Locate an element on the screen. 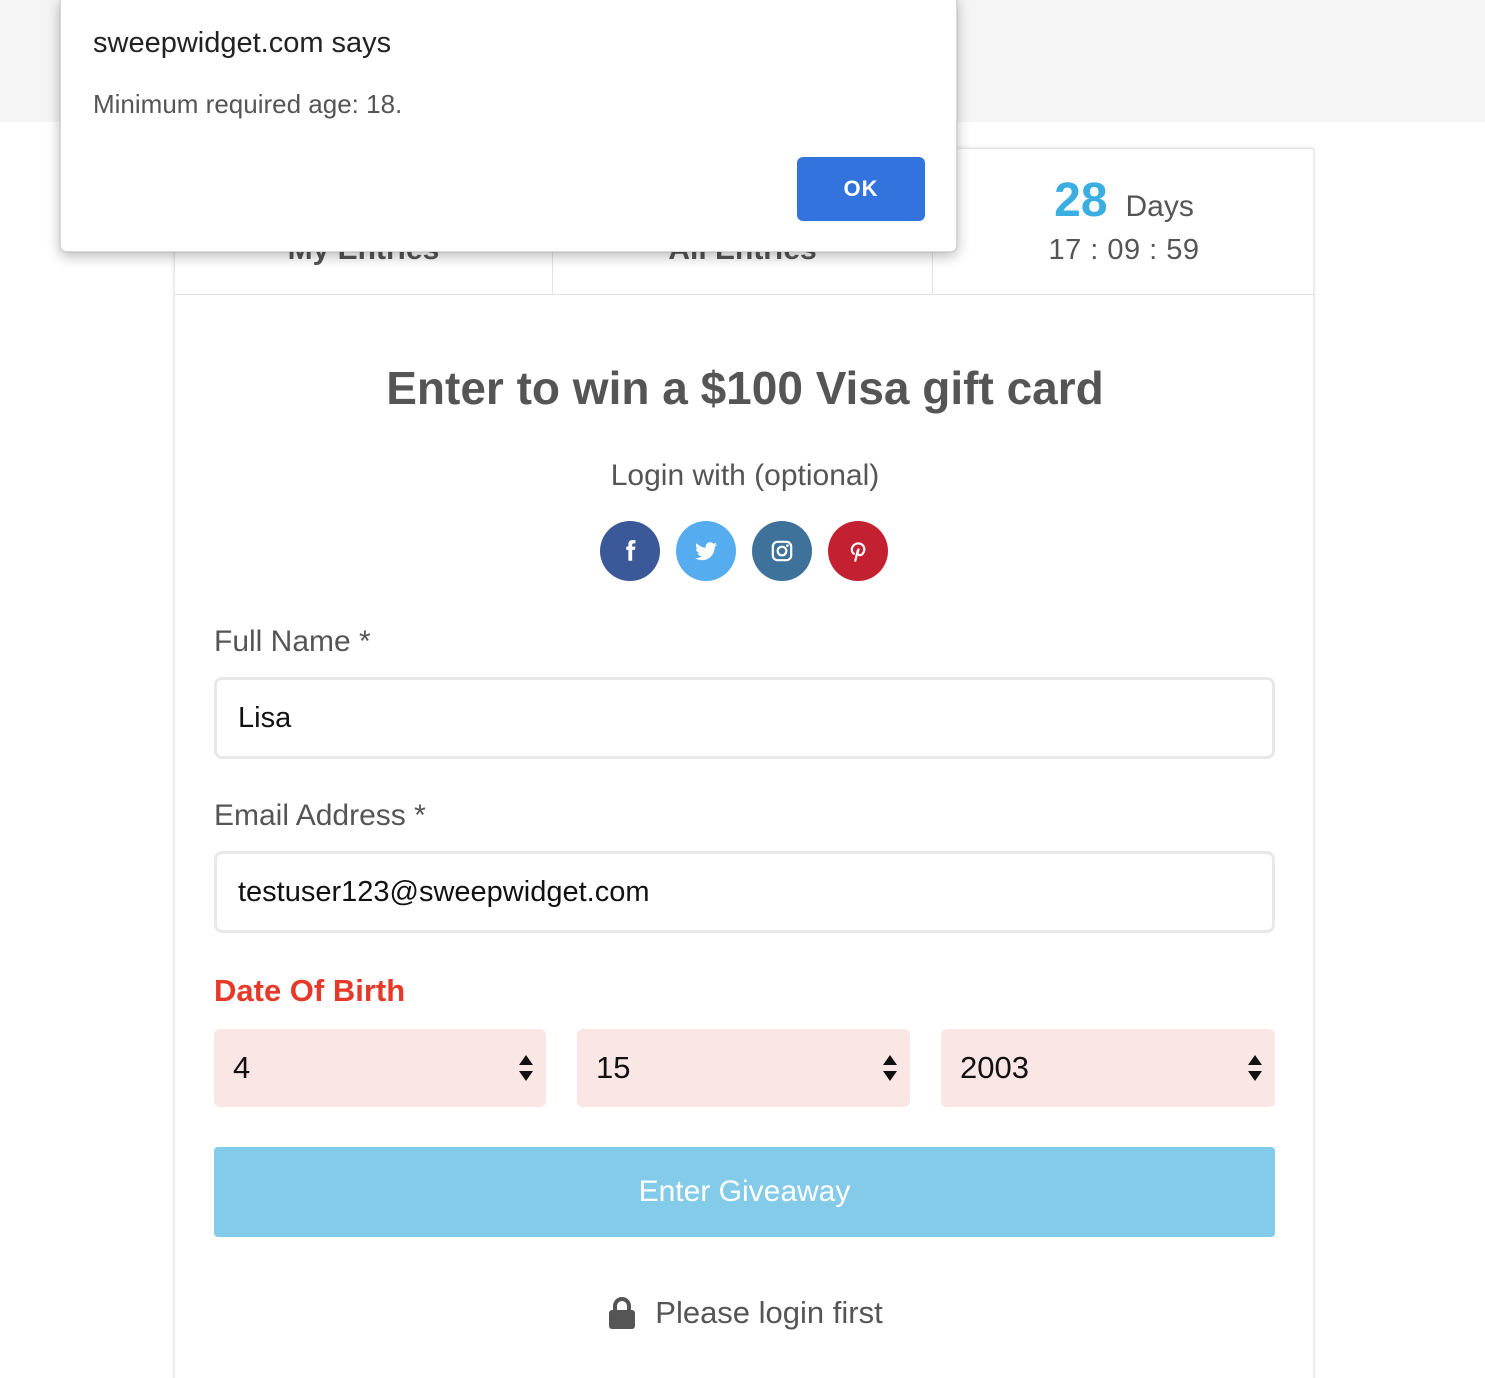  instagram-login-button is located at coordinates (782, 551).